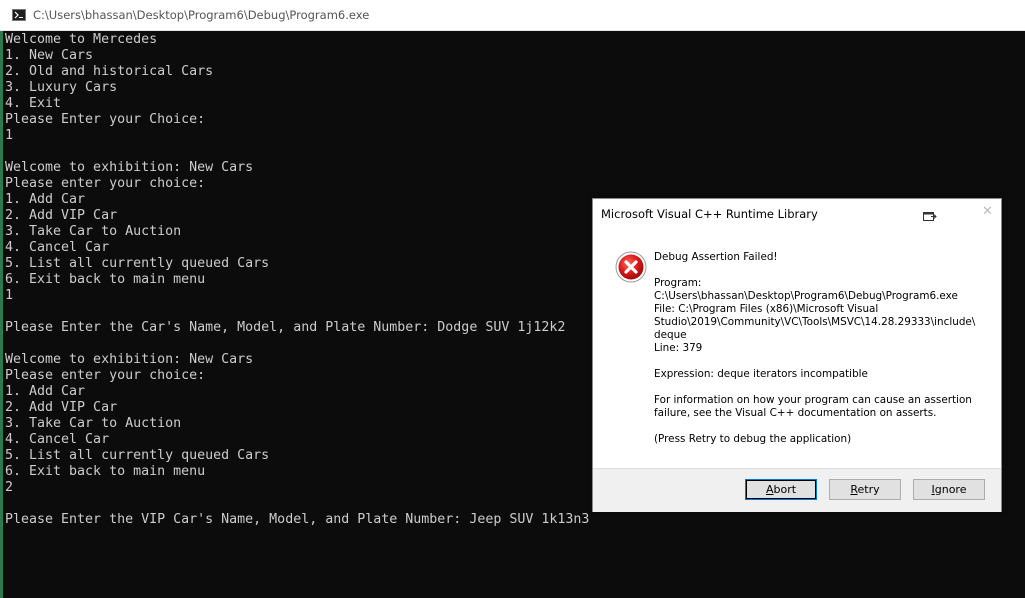 Image resolution: width=1025 pixels, height=598 pixels. What do you see at coordinates (988, 211) in the screenshot?
I see `close-icon: ✕` at bounding box center [988, 211].